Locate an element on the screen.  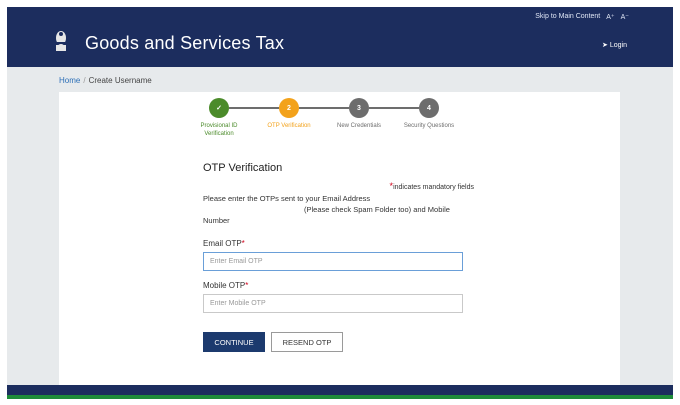
login-icon: ➤ is located at coordinates (604, 45).